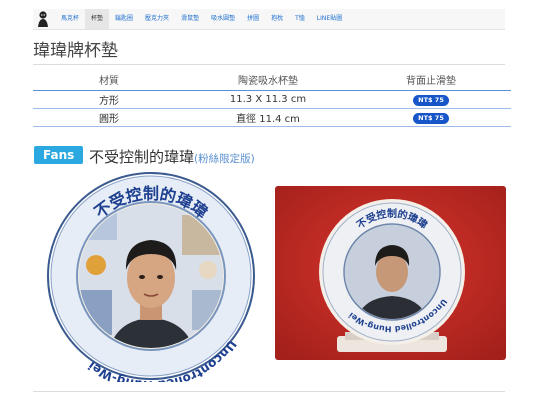 The width and height of the screenshot is (540, 405). What do you see at coordinates (43, 19) in the screenshot?
I see `site-logo-icon` at bounding box center [43, 19].